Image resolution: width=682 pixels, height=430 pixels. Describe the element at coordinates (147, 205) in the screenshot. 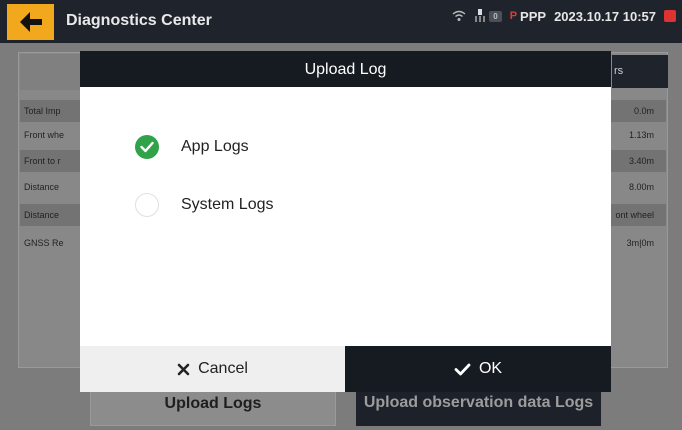

I see `radio-empty-icon` at that location.